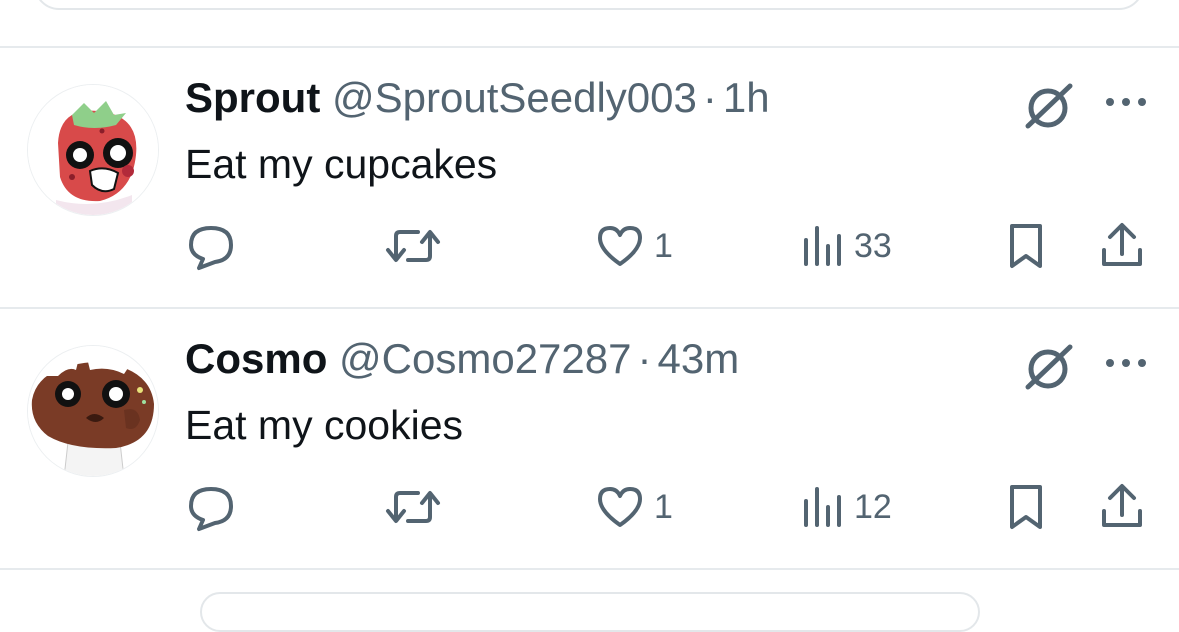 Image resolution: width=1179 pixels, height=632 pixels. Describe the element at coordinates (514, 97) in the screenshot. I see `user-handle: @SproutSeedly003` at that location.